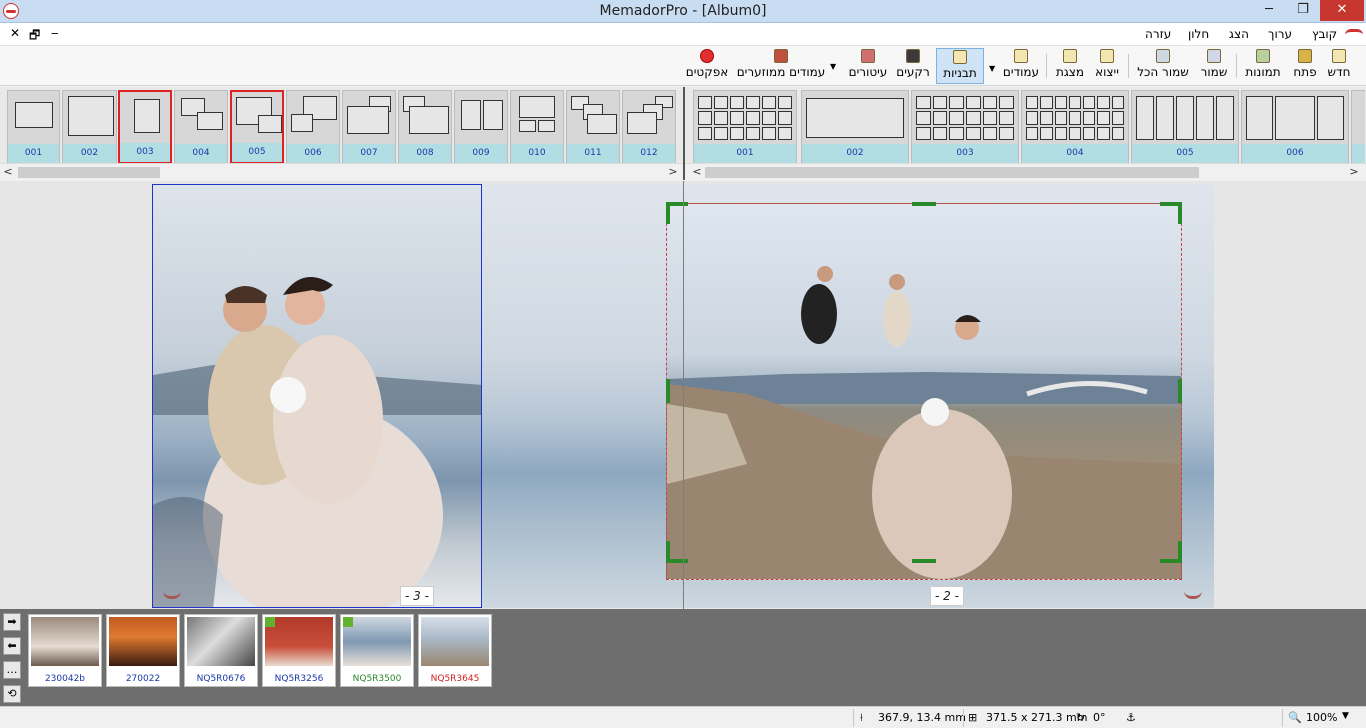  Describe the element at coordinates (417, 596) in the screenshot. I see `left-page-number: - 3 -` at that location.